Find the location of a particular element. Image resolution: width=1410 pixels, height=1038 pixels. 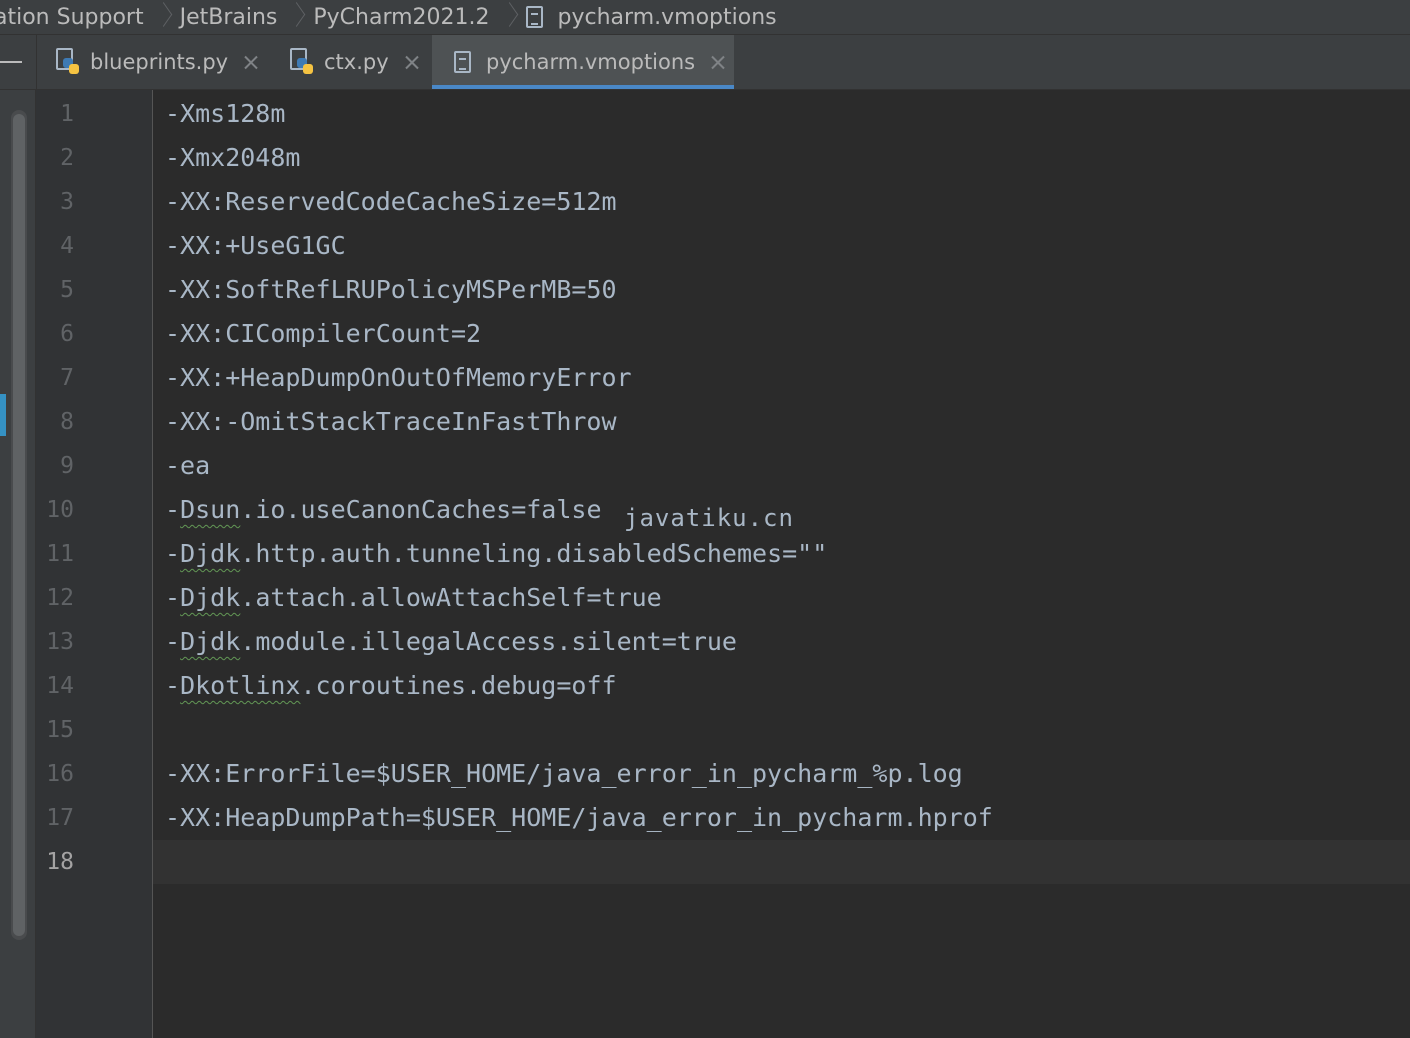

line-number: 15 is located at coordinates (60, 730).